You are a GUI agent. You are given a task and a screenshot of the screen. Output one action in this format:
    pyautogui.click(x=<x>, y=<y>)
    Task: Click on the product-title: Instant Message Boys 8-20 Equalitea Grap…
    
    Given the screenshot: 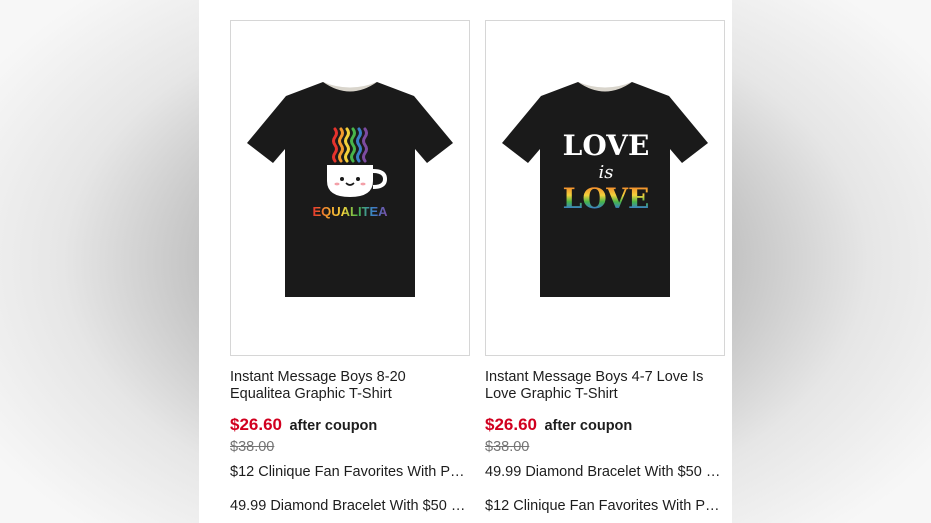 What is the action you would take?
    pyautogui.click(x=350, y=386)
    